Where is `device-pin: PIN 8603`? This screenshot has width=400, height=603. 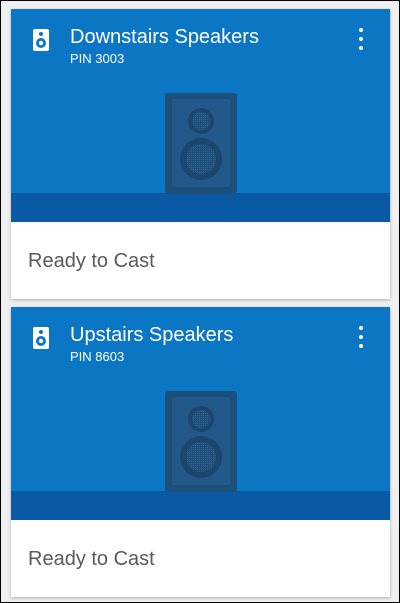 device-pin: PIN 8603 is located at coordinates (97, 356).